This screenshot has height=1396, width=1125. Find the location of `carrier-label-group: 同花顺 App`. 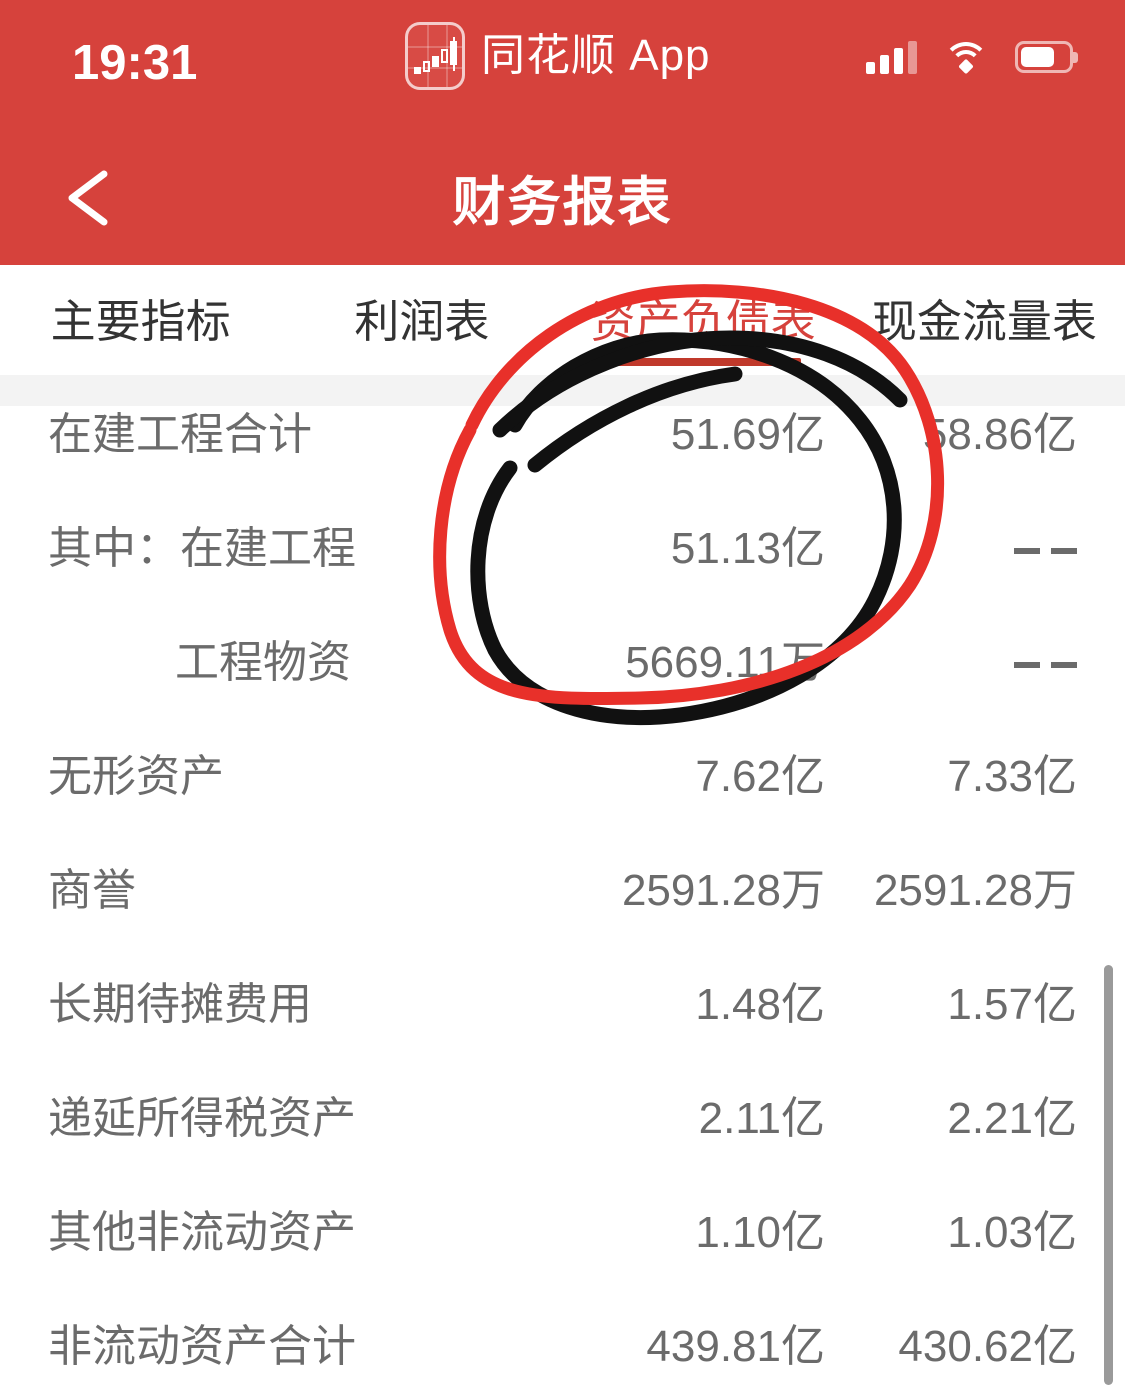

carrier-label-group: 同花顺 App is located at coordinates (558, 56).